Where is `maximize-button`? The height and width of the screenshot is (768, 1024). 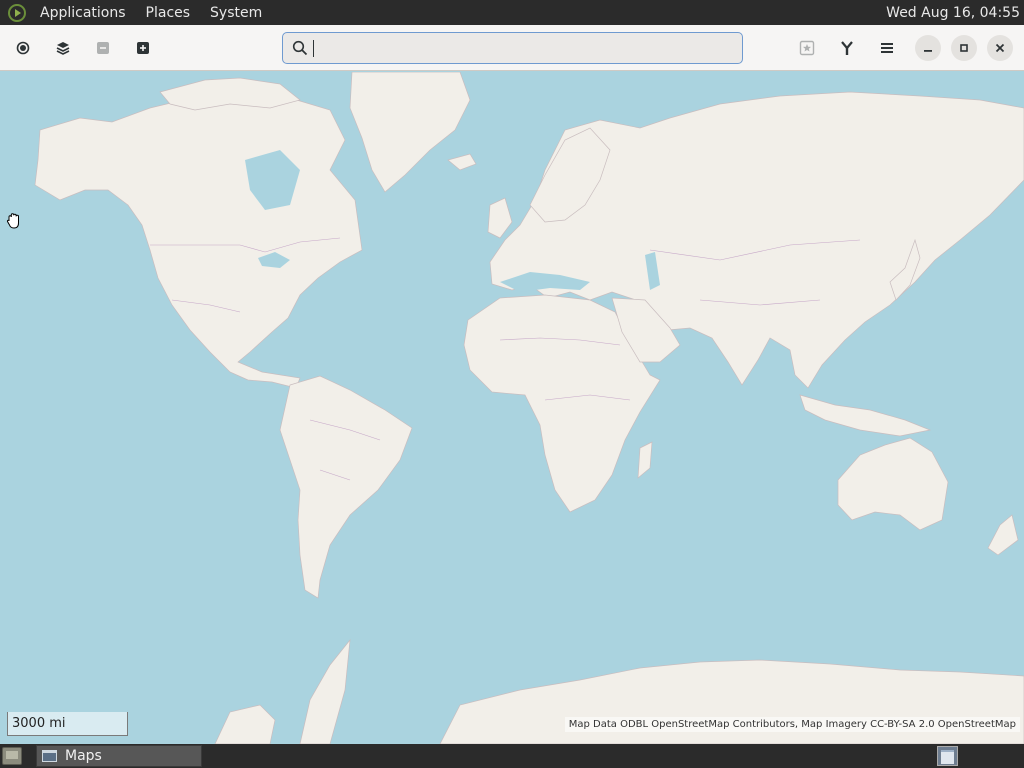 maximize-button is located at coordinates (964, 48).